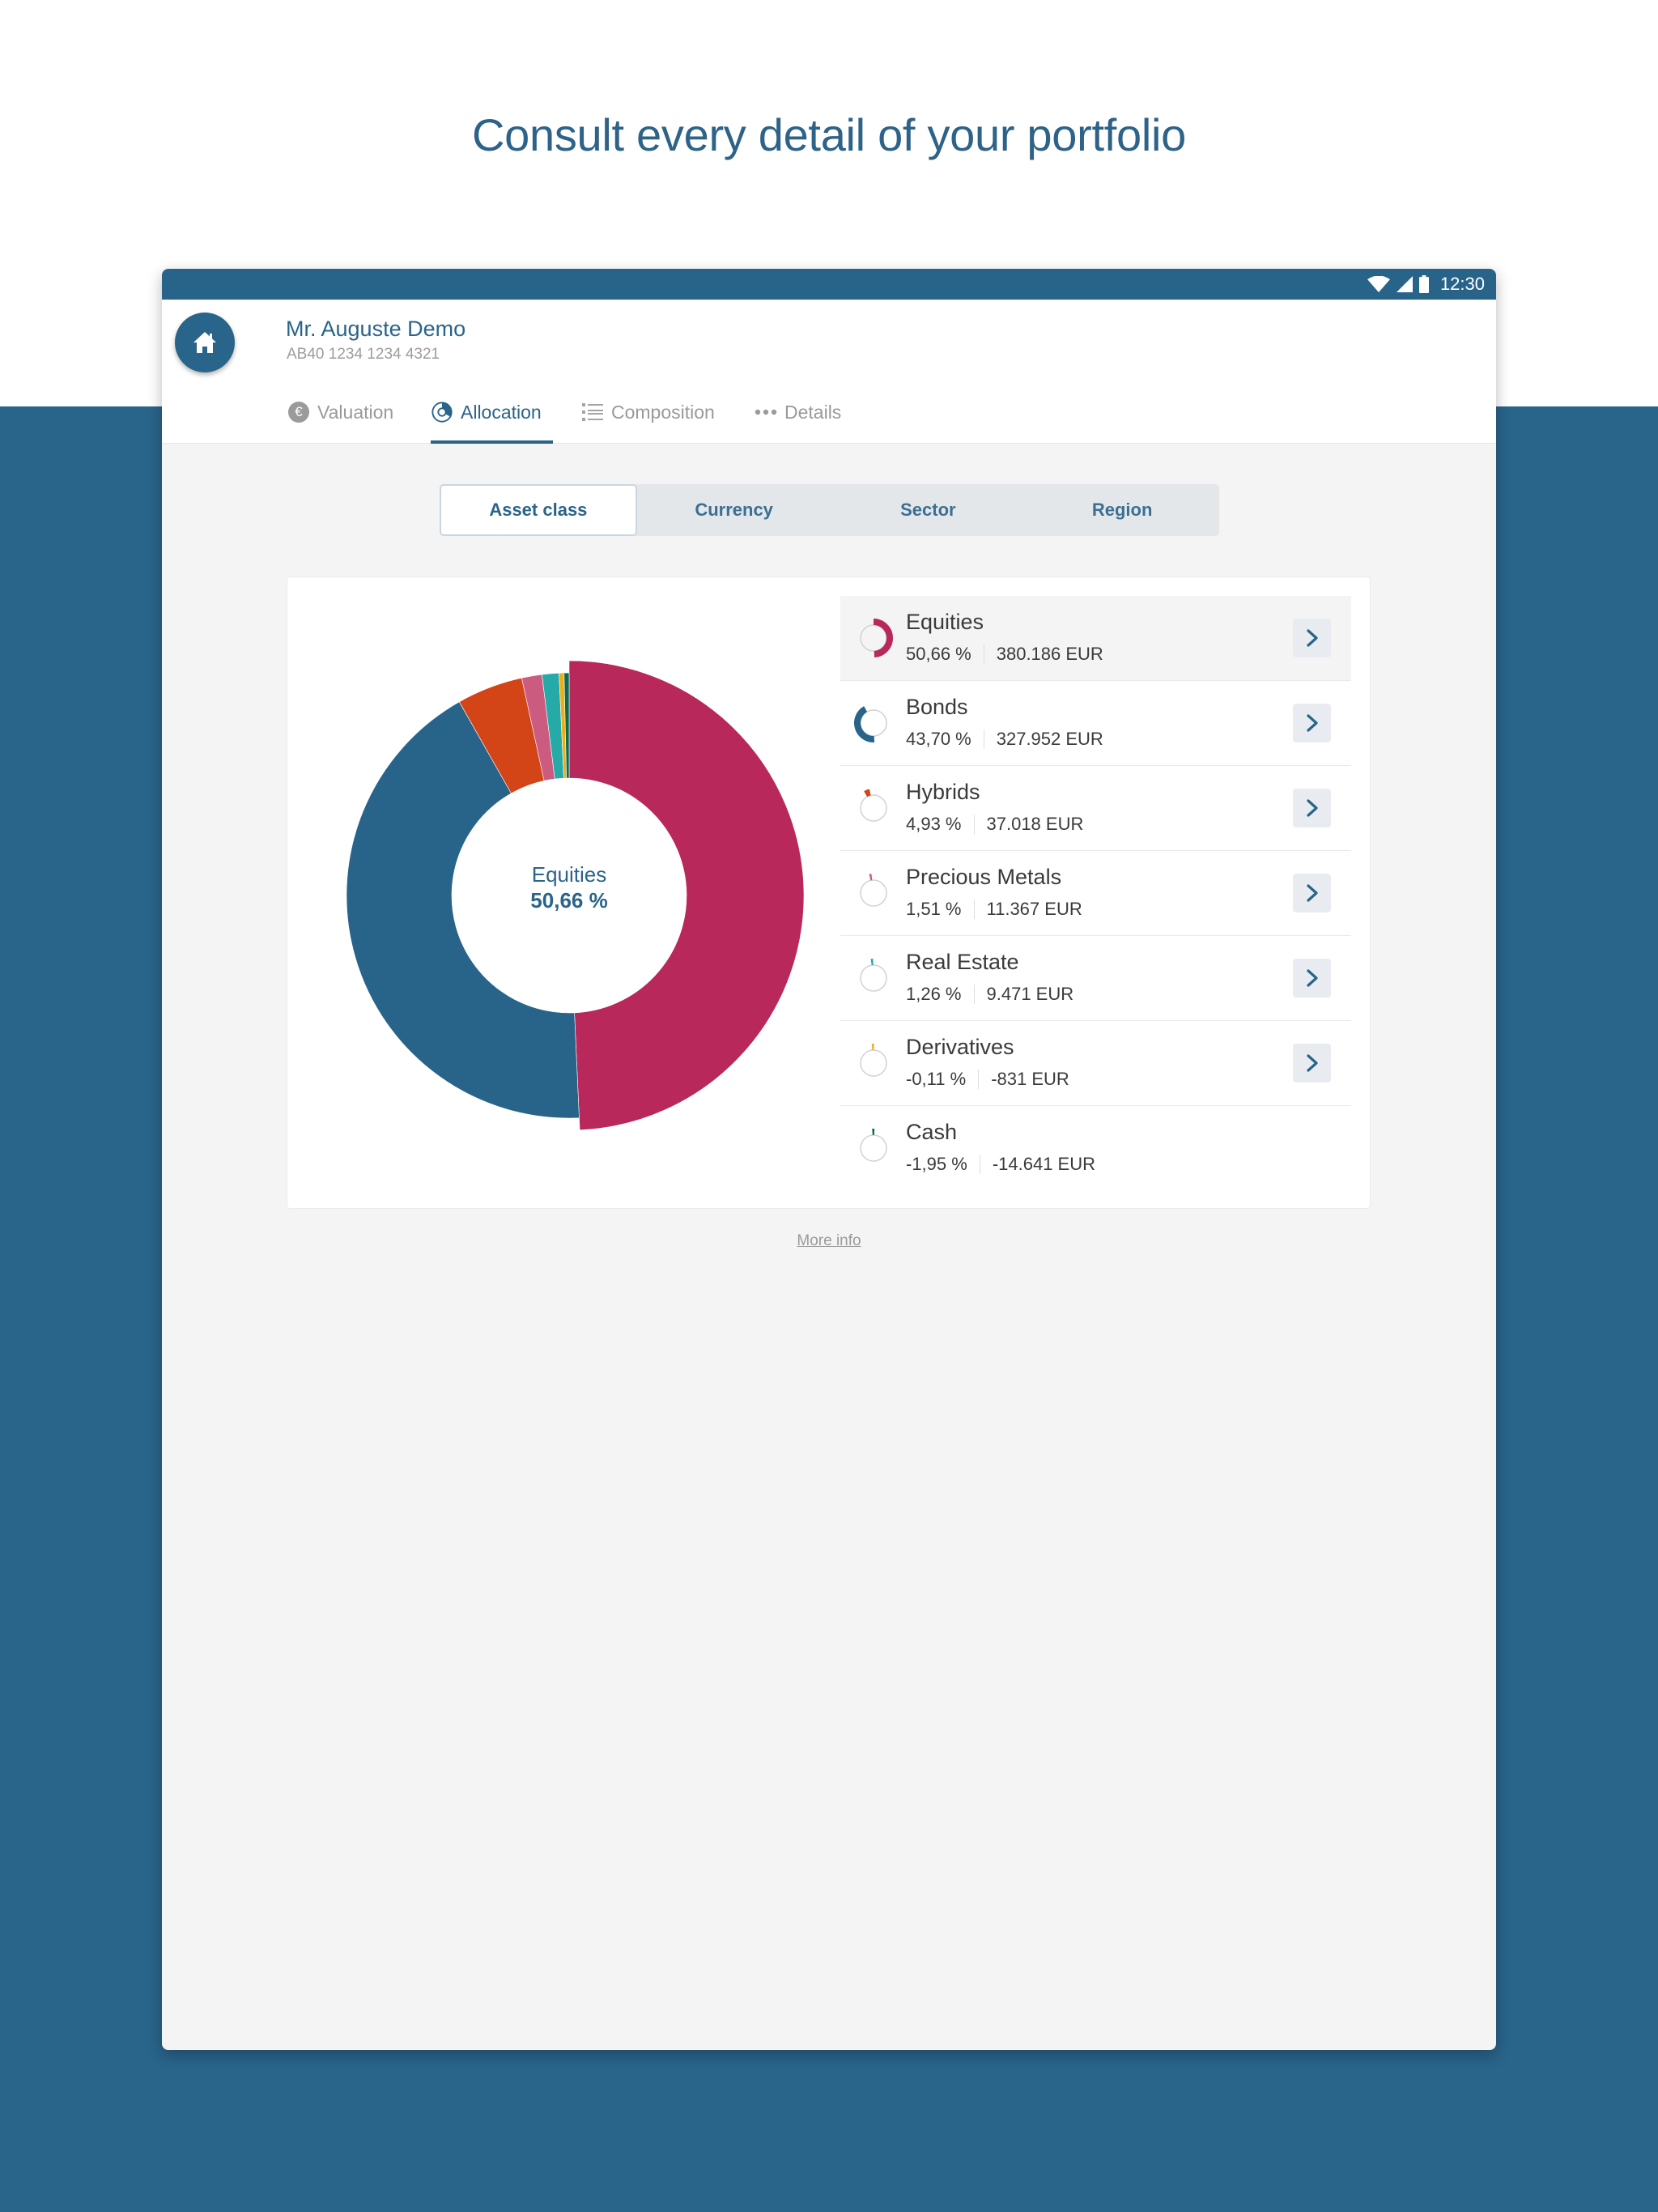 The image size is (1658, 2212). What do you see at coordinates (962, 962) in the screenshot?
I see `item-name: Real Estate` at bounding box center [962, 962].